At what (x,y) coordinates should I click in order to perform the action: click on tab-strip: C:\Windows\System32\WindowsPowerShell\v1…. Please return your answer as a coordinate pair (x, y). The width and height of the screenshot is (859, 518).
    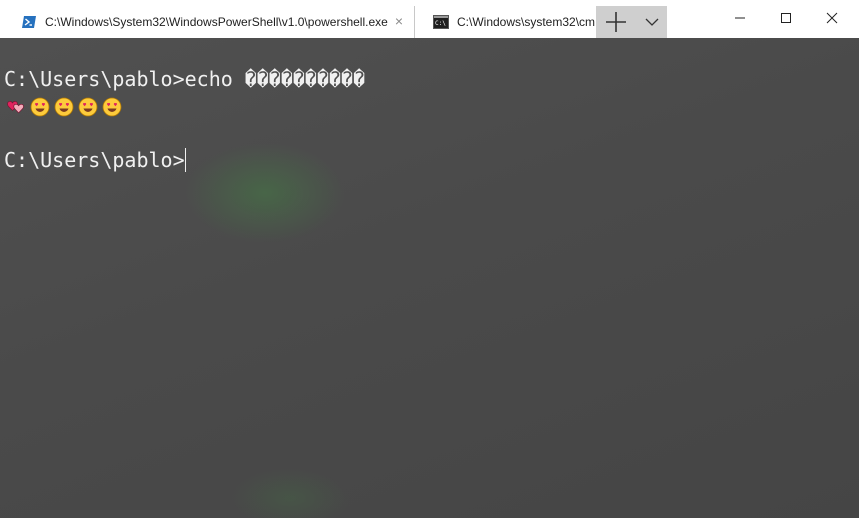
    Looking at the image, I should click on (299, 22).